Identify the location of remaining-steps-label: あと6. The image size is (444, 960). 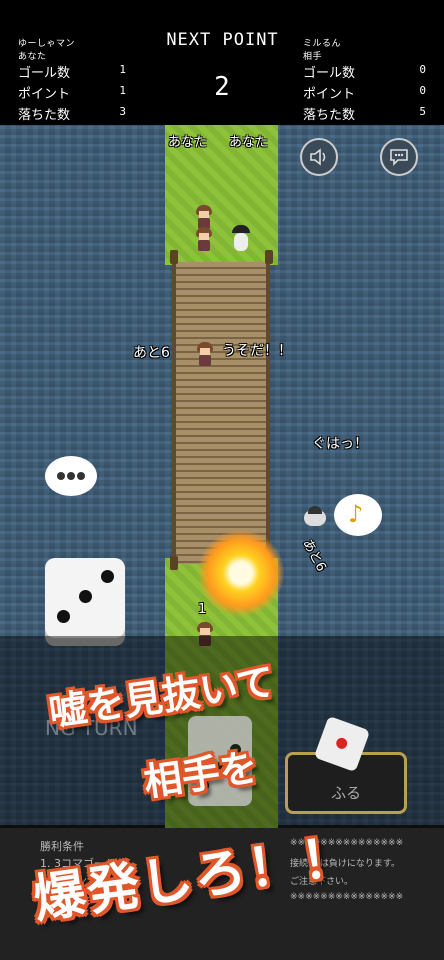
(151, 353).